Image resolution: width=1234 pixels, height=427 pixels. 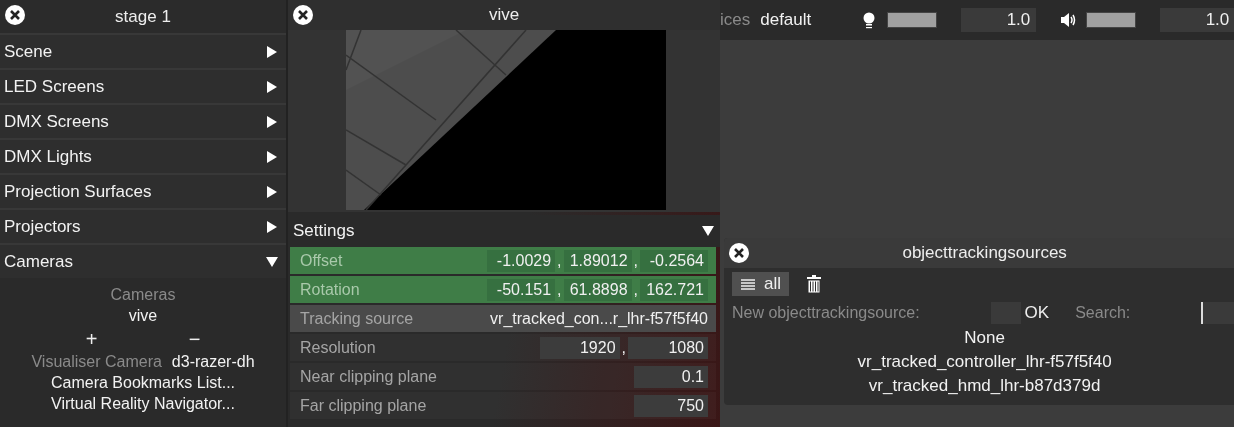 I want to click on property-label: Offset, so click(x=321, y=260).